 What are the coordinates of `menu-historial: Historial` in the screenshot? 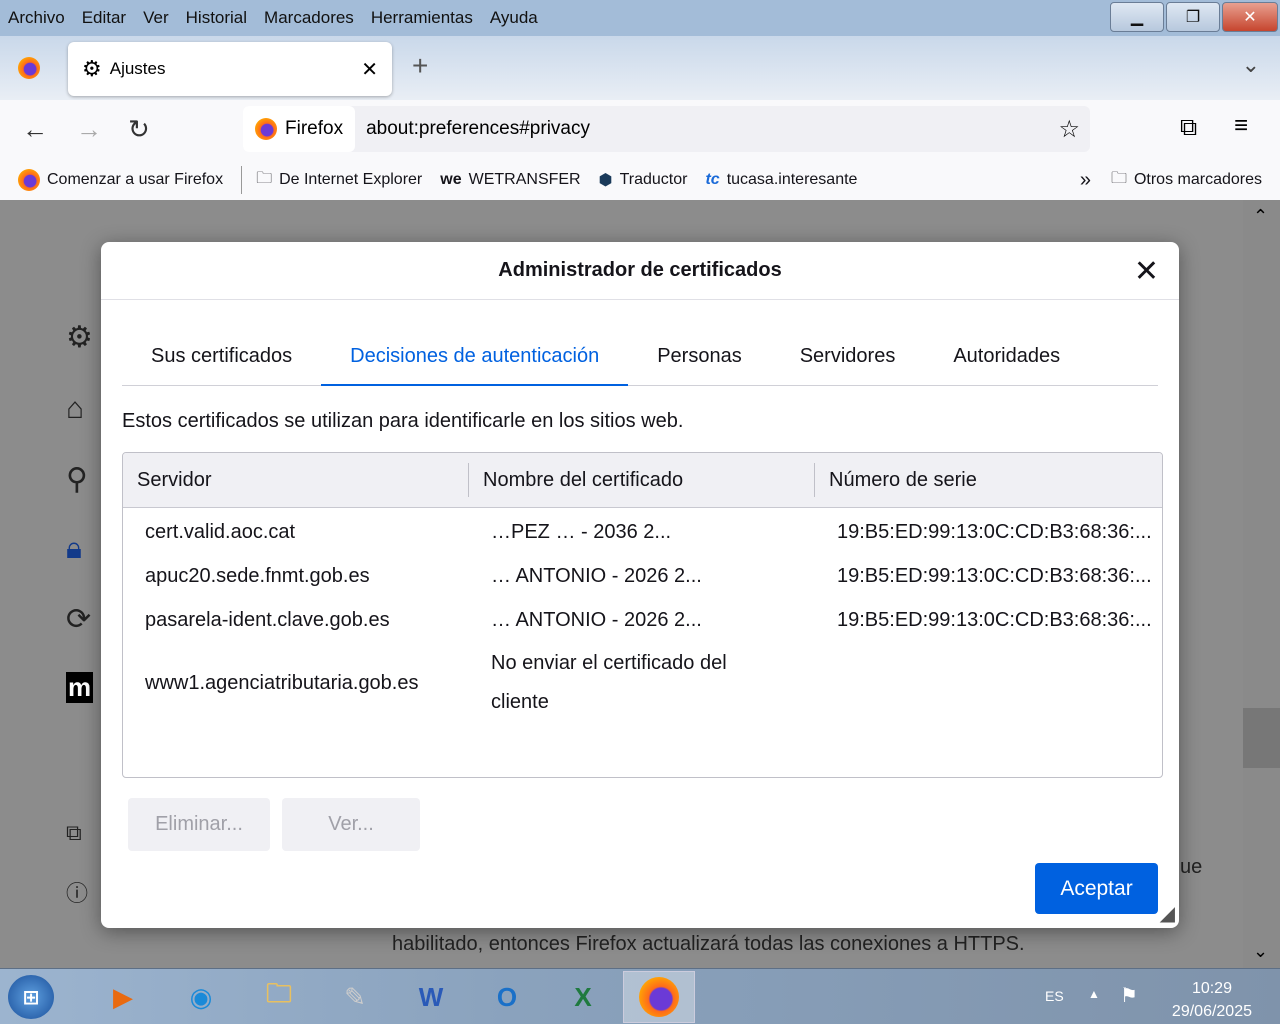 It's located at (216, 18).